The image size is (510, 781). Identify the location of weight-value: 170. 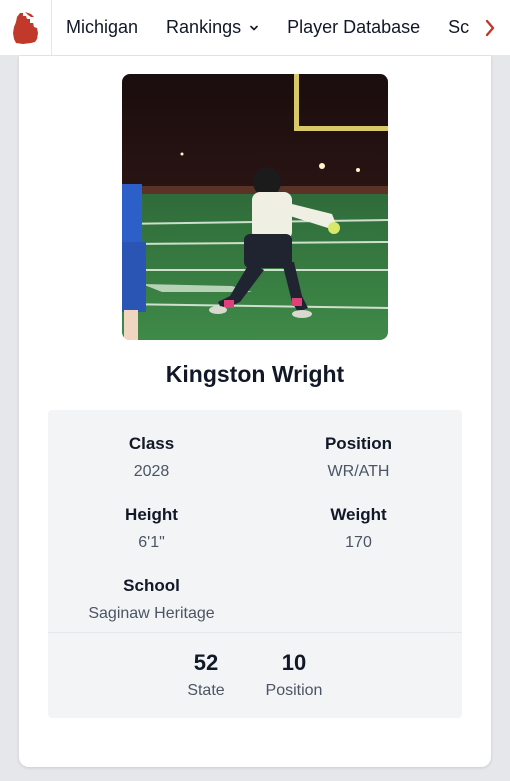
(358, 542).